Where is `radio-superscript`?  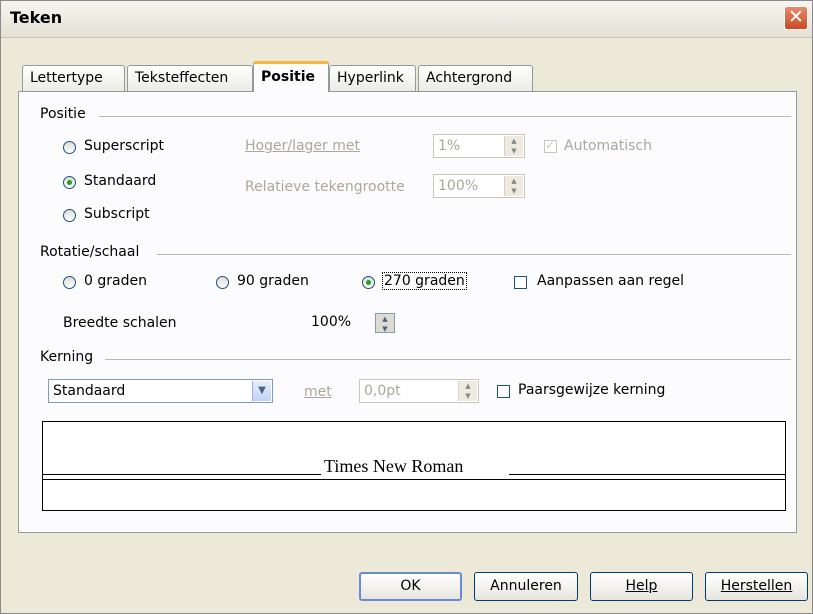
radio-superscript is located at coordinates (69, 147).